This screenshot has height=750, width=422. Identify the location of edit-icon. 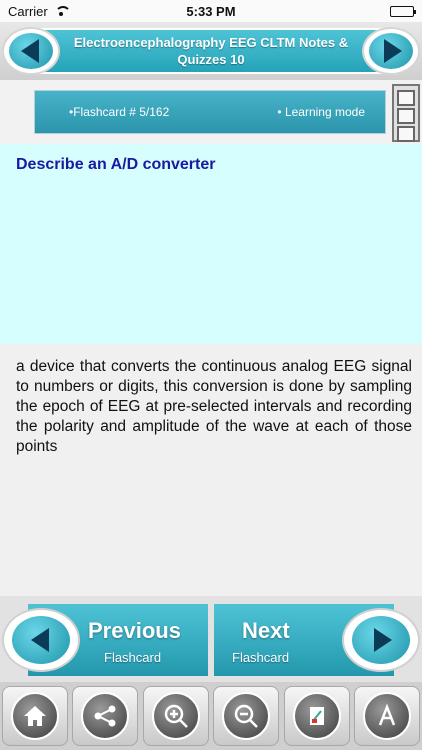
(316, 716).